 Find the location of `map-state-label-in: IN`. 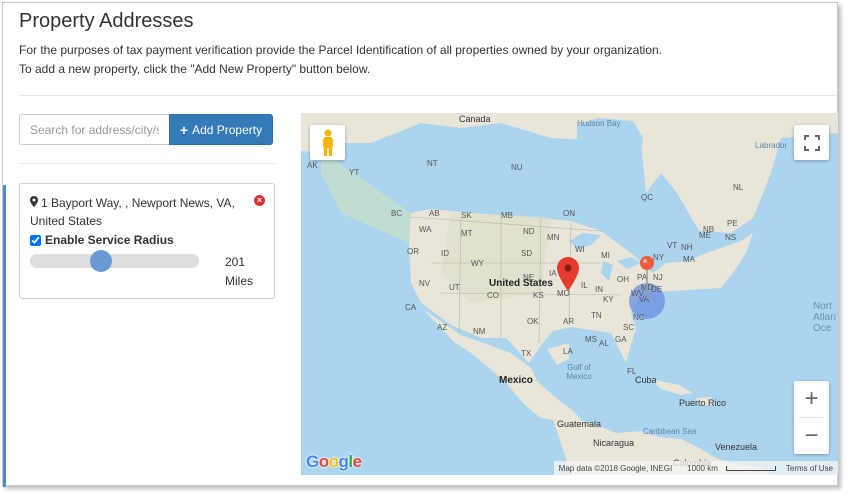

map-state-label-in: IN is located at coordinates (599, 289).